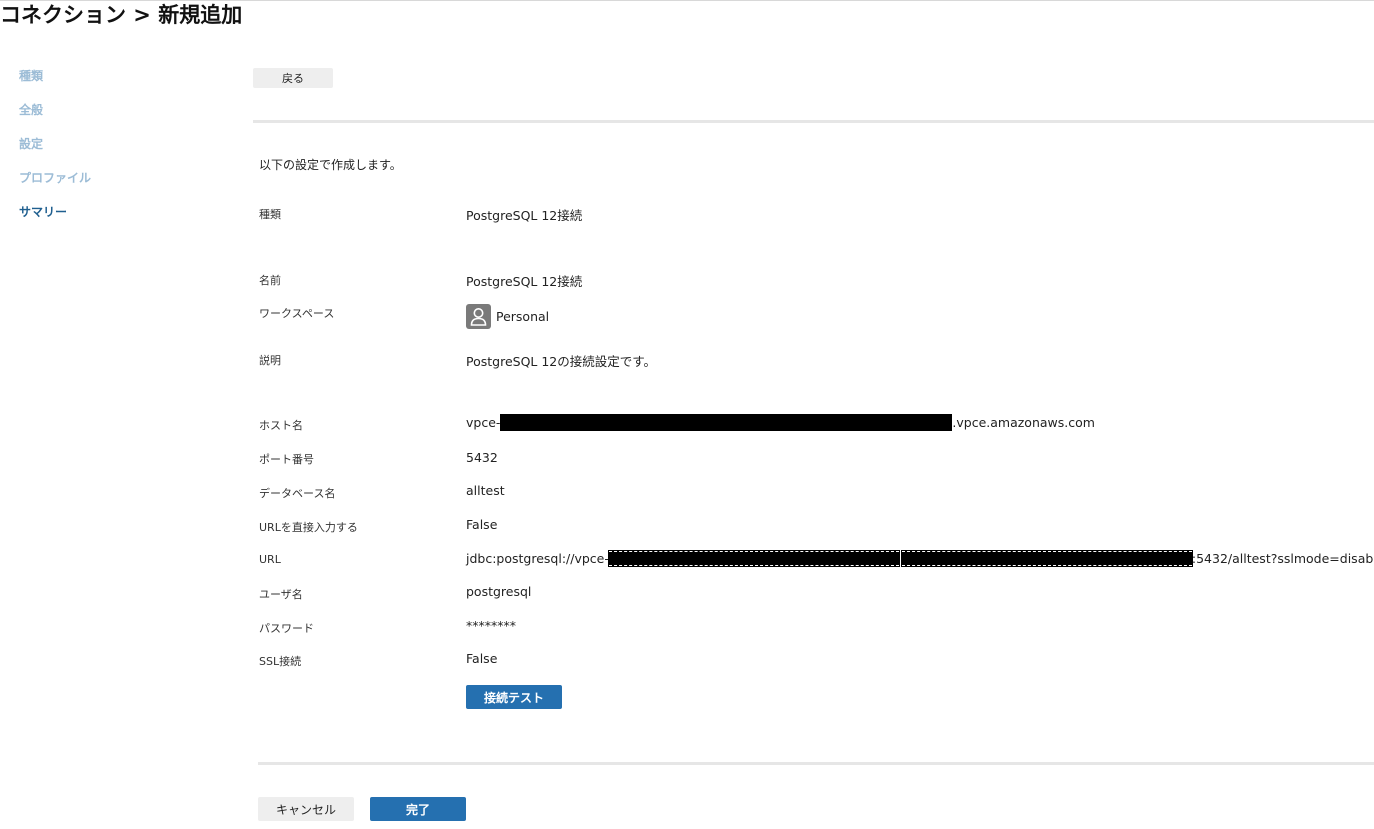 The width and height of the screenshot is (1374, 829). Describe the element at coordinates (1282, 558) in the screenshot. I see `url-suffix: :5432/alltest?sslmode=disable` at that location.